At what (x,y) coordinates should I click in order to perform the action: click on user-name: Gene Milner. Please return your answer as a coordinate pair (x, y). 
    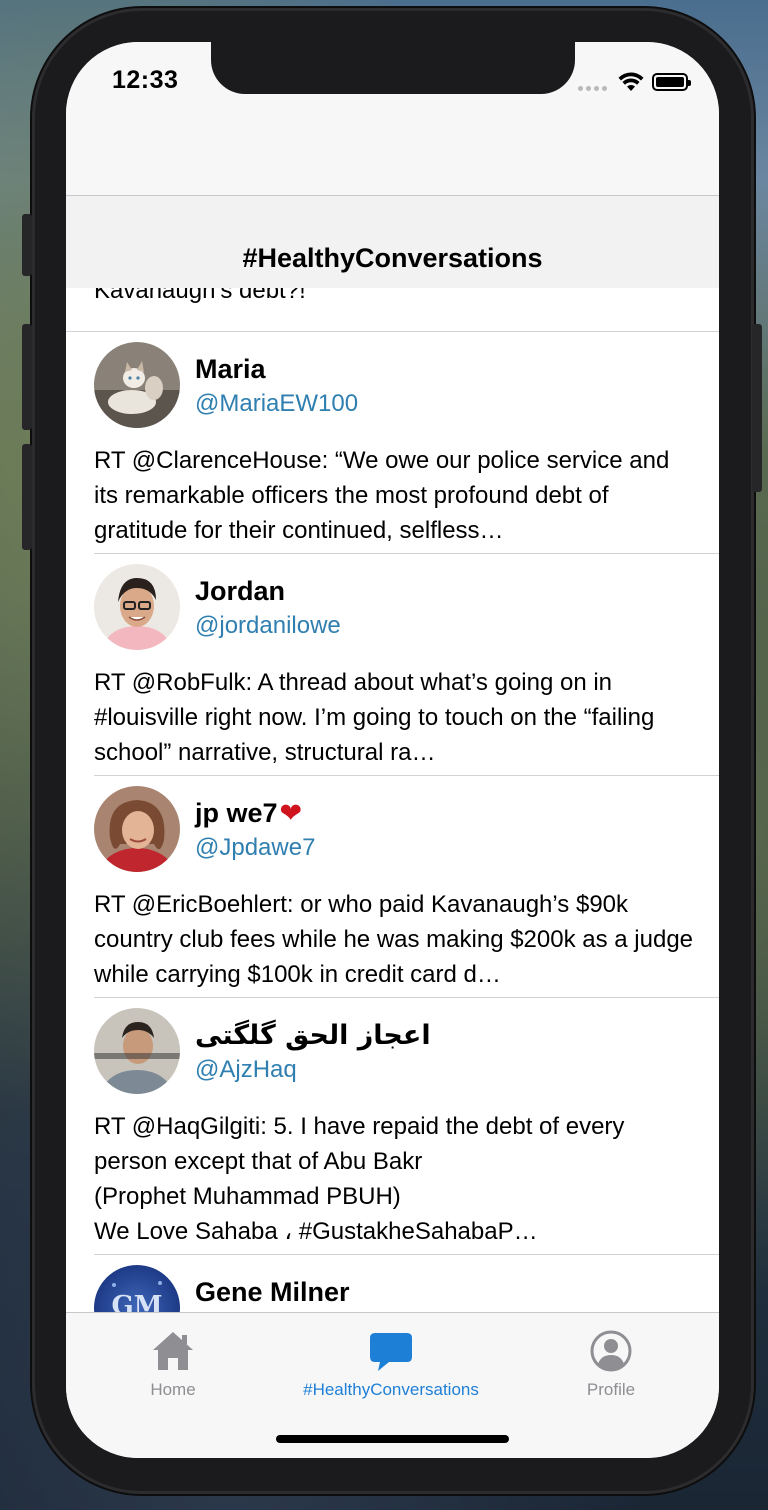
    Looking at the image, I should click on (272, 1292).